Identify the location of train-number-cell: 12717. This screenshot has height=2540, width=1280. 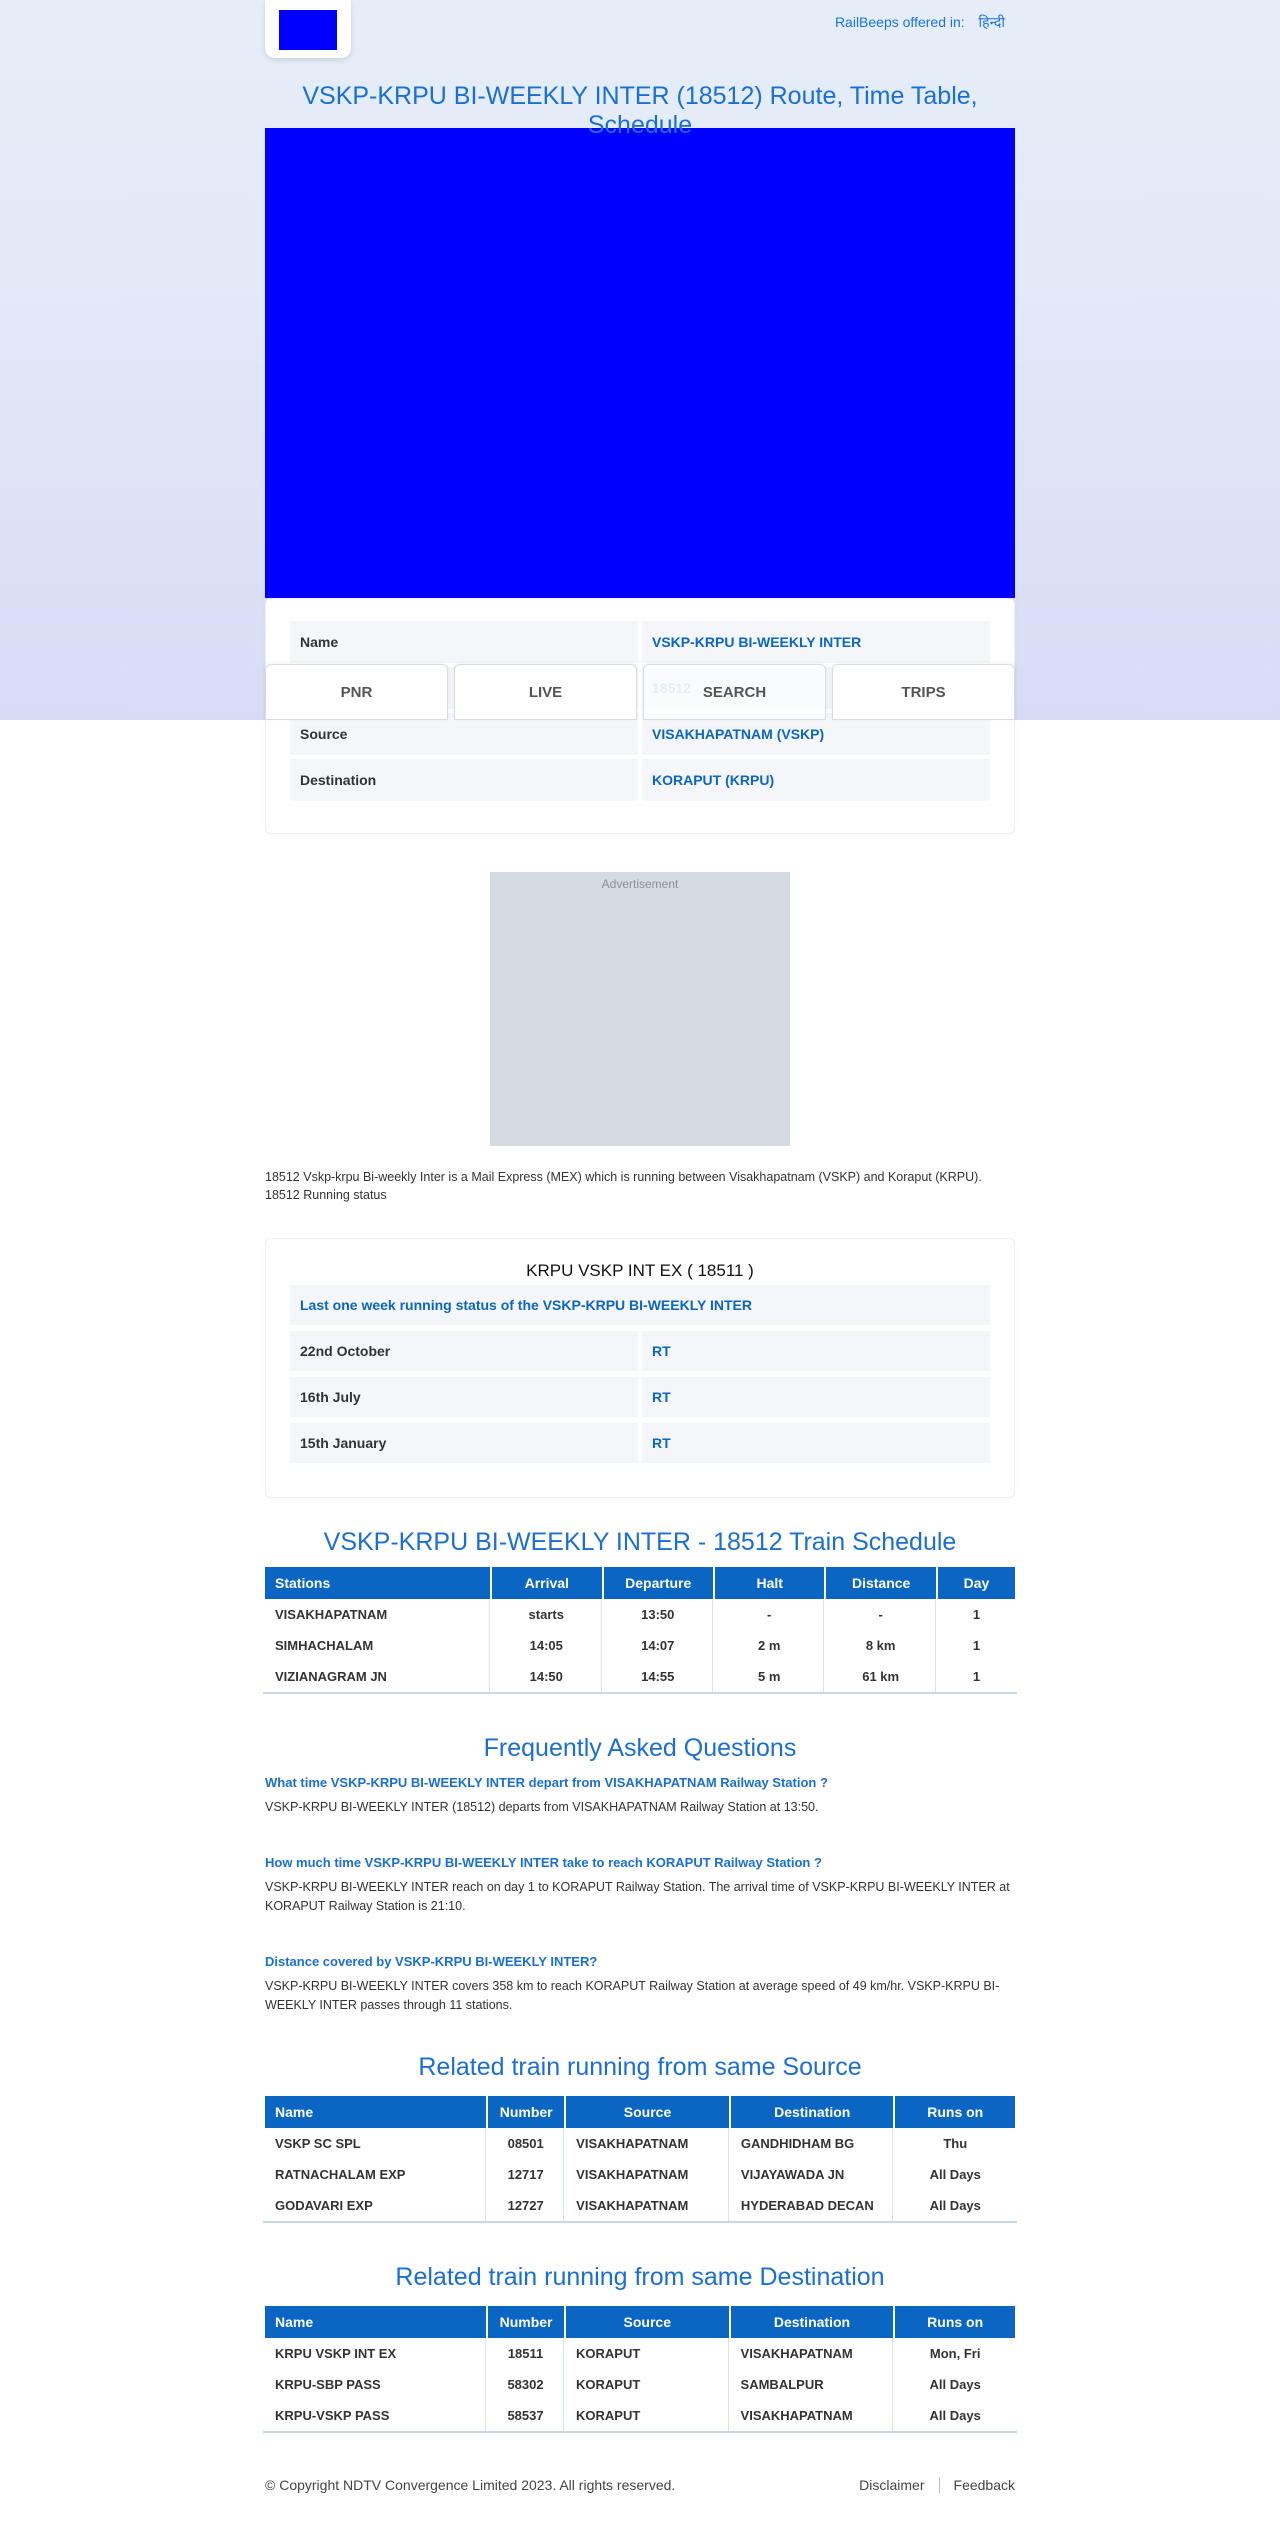
(526, 2174).